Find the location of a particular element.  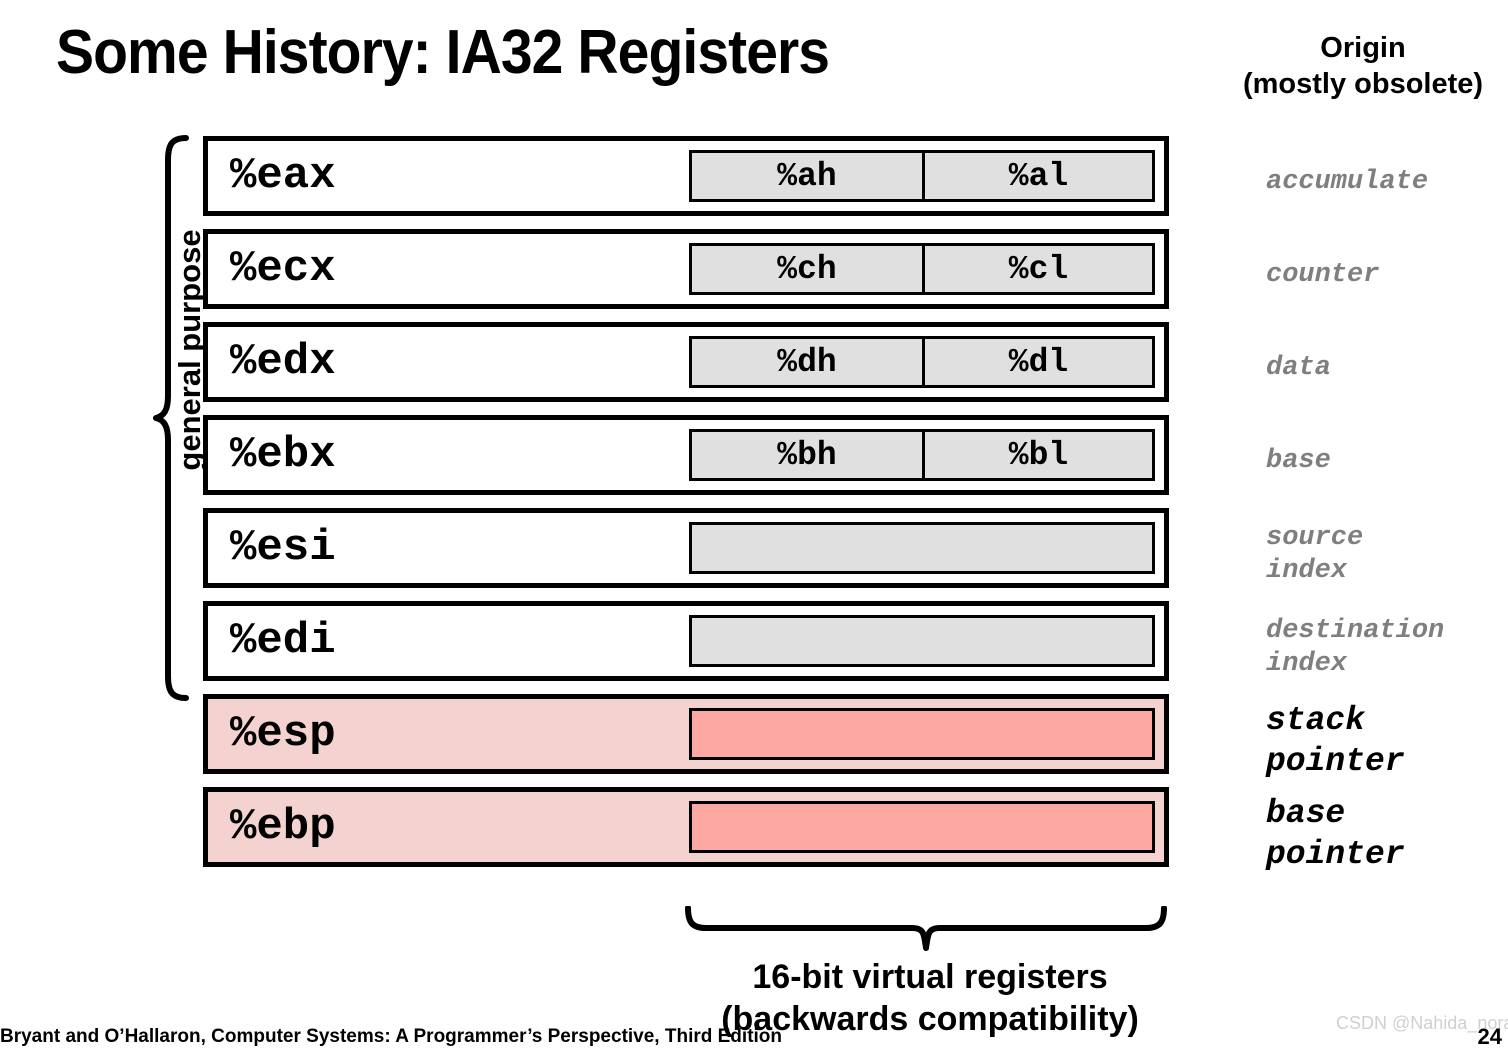

origin-column-header: Origin (mostly obsolete) is located at coordinates (1363, 66).